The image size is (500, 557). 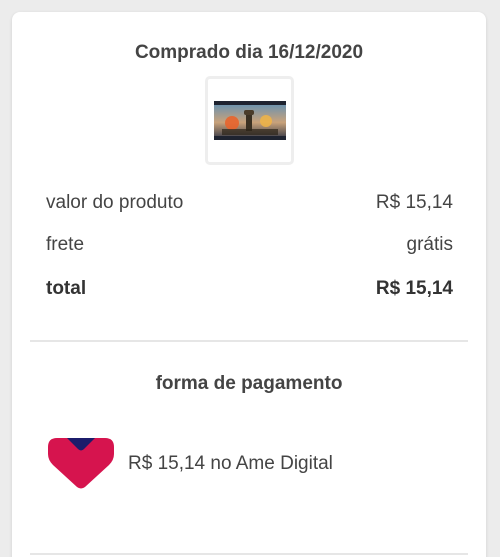 I want to click on summary-row-product-value: valor do produto R$ 15,14, so click(x=249, y=203).